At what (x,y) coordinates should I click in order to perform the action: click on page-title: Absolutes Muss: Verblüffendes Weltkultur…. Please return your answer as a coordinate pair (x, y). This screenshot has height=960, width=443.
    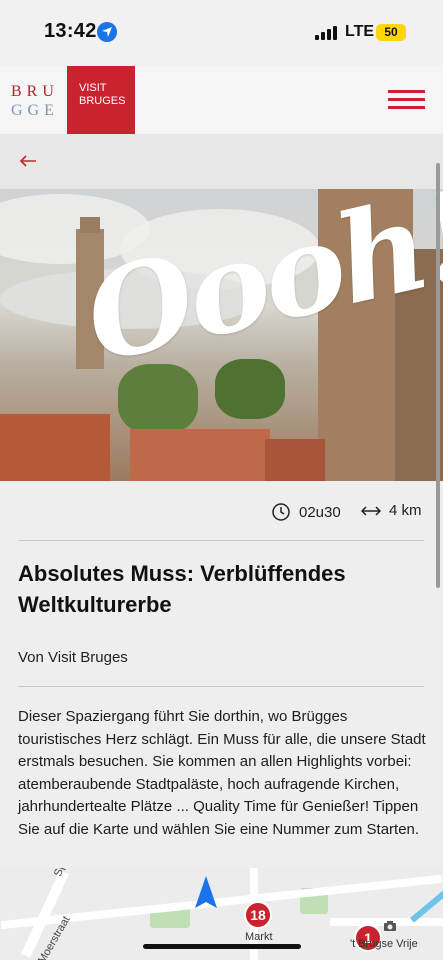
    Looking at the image, I should click on (182, 589).